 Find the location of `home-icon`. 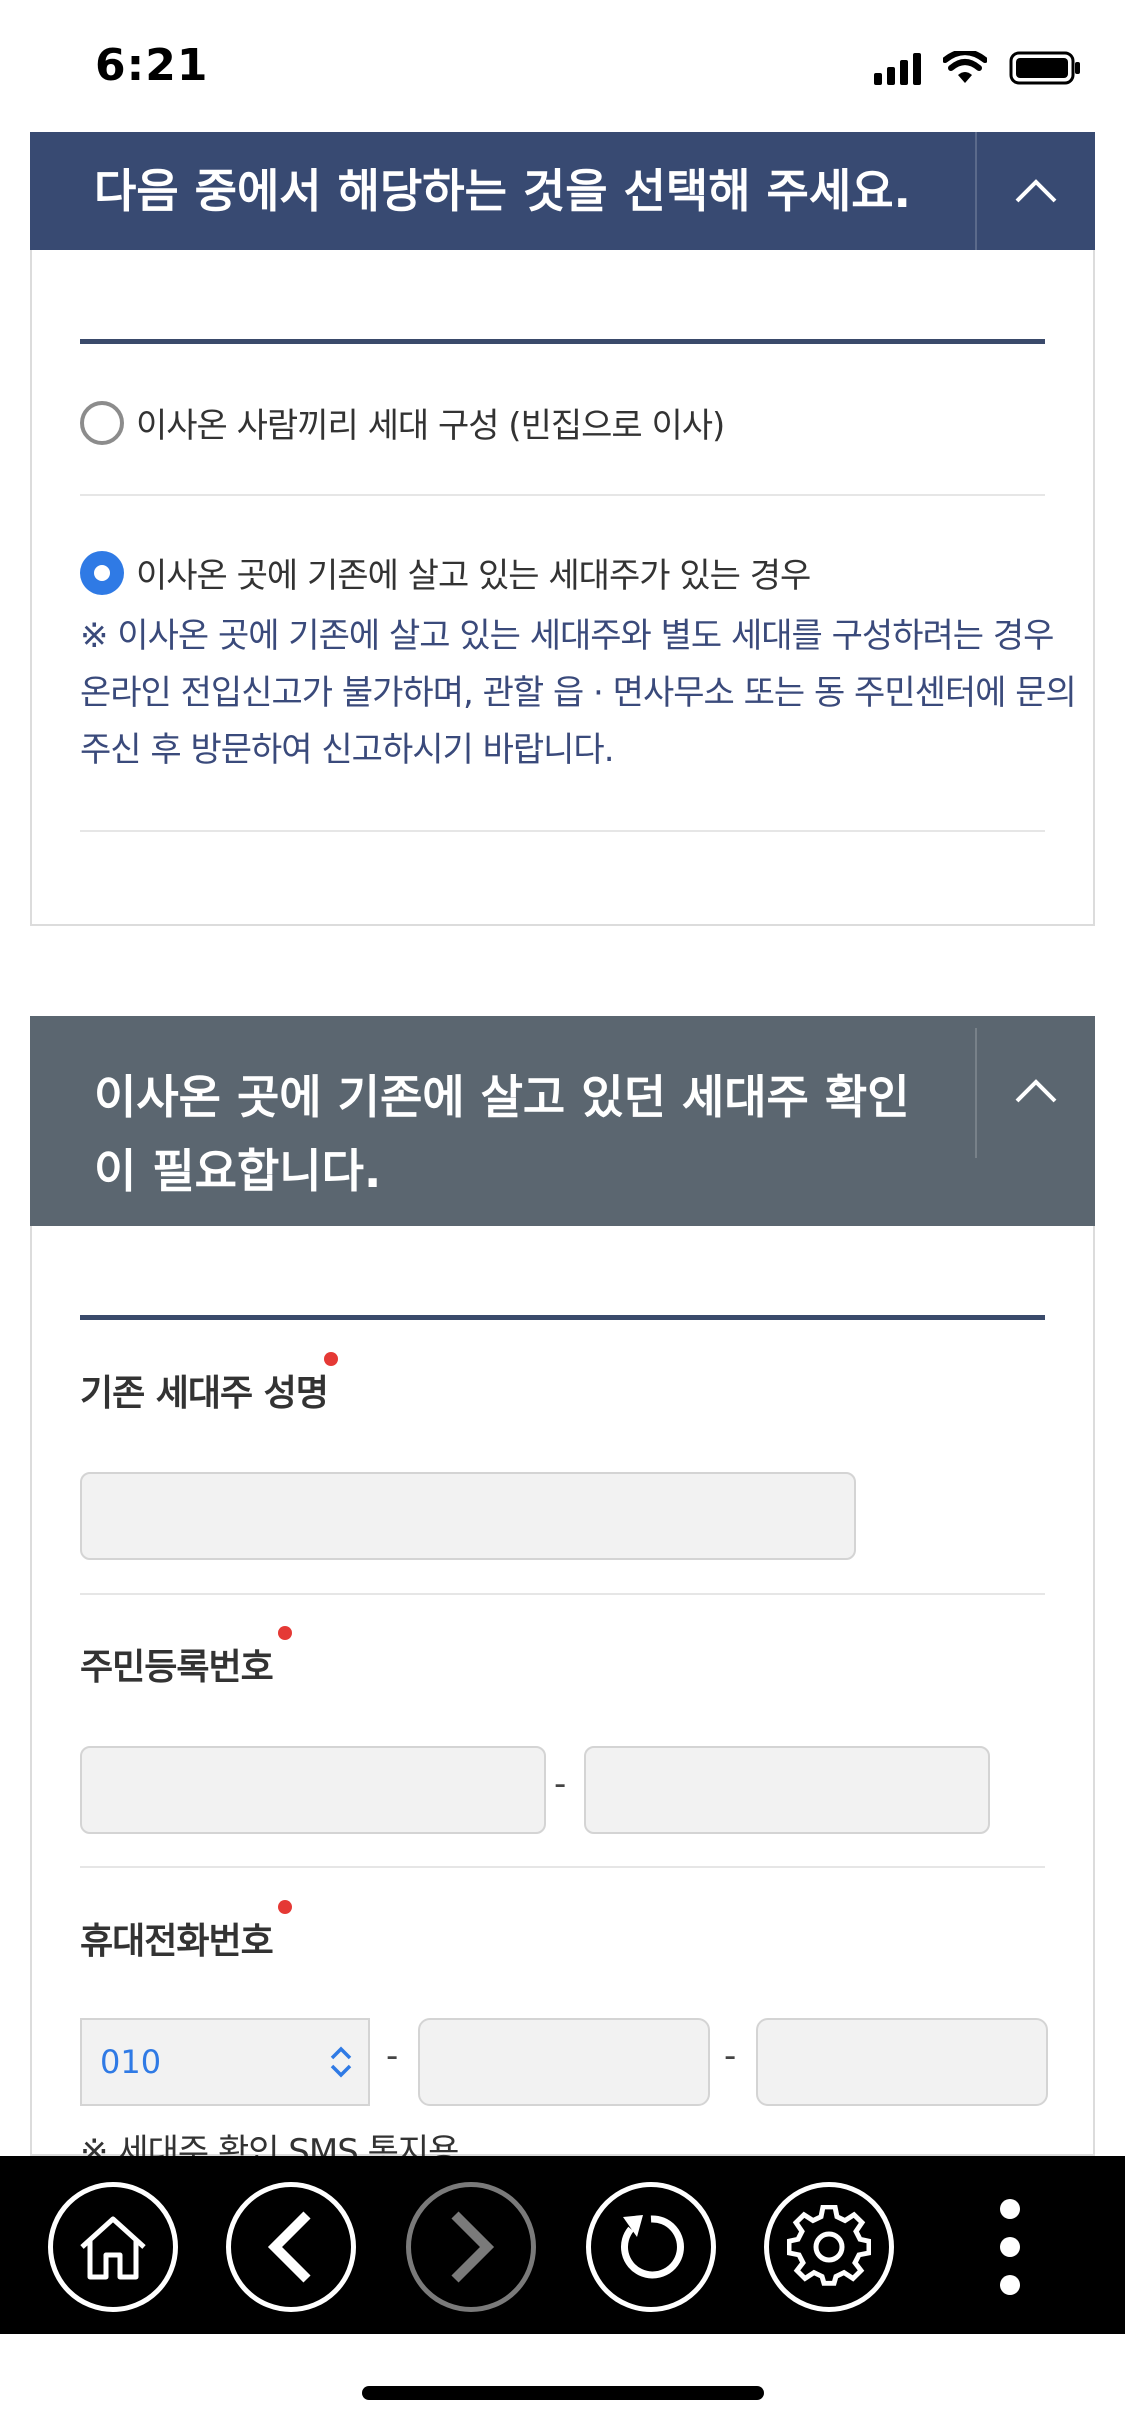

home-icon is located at coordinates (113, 2248).